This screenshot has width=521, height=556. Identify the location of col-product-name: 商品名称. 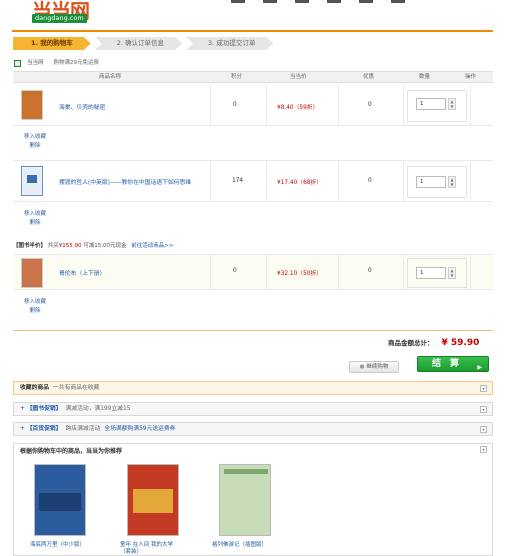
(110, 77).